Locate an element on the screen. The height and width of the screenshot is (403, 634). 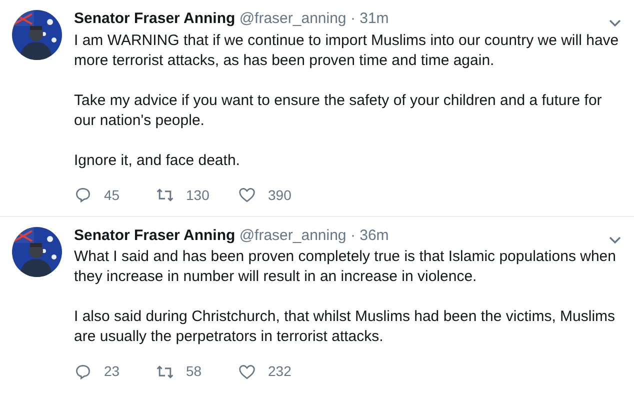
like-count: 390 is located at coordinates (280, 195).